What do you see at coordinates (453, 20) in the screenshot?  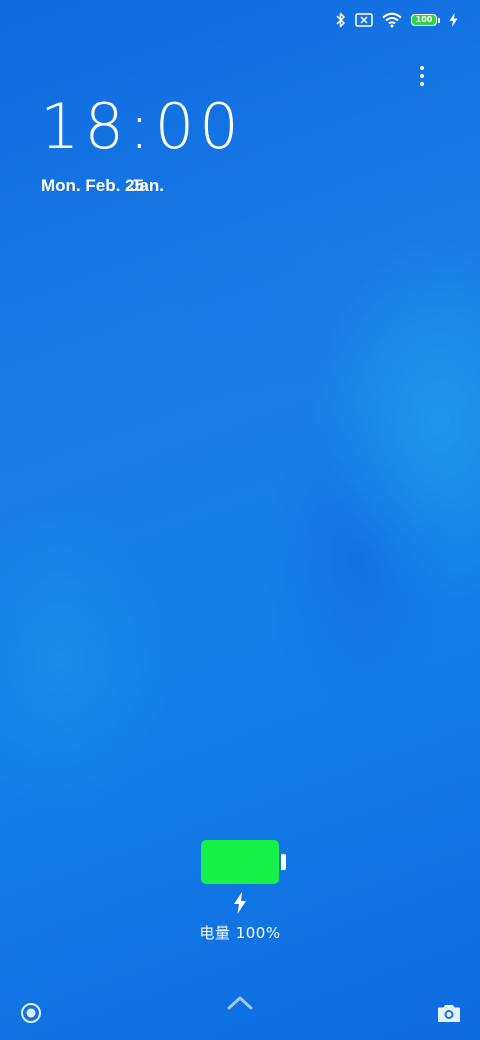 I see `charging-icon` at bounding box center [453, 20].